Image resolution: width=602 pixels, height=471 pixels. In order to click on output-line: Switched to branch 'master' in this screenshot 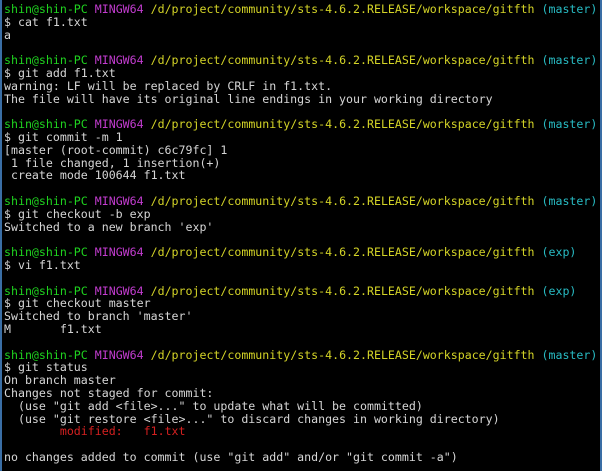, I will do `click(98, 316)`.